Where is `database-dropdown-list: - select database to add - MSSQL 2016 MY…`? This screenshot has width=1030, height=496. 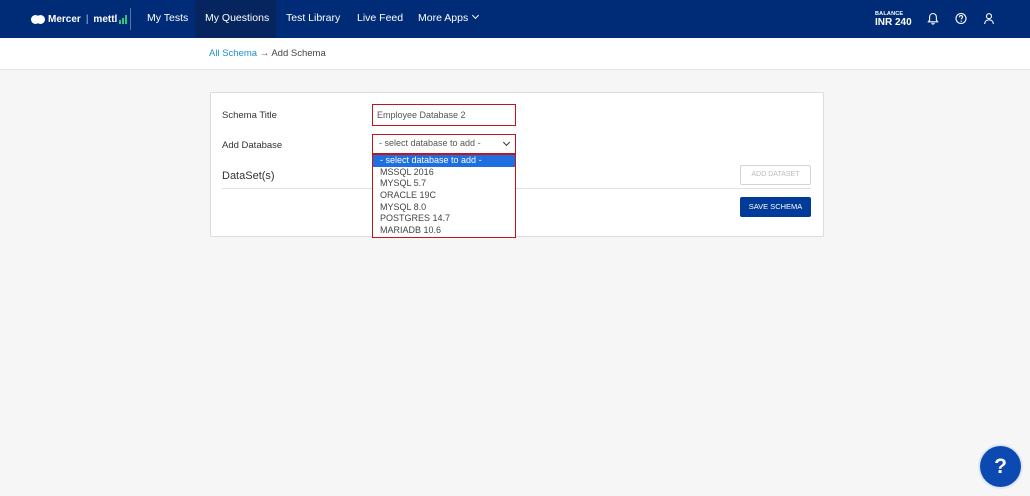
database-dropdown-list: - select database to add - MSSQL 2016 MY… is located at coordinates (444, 196).